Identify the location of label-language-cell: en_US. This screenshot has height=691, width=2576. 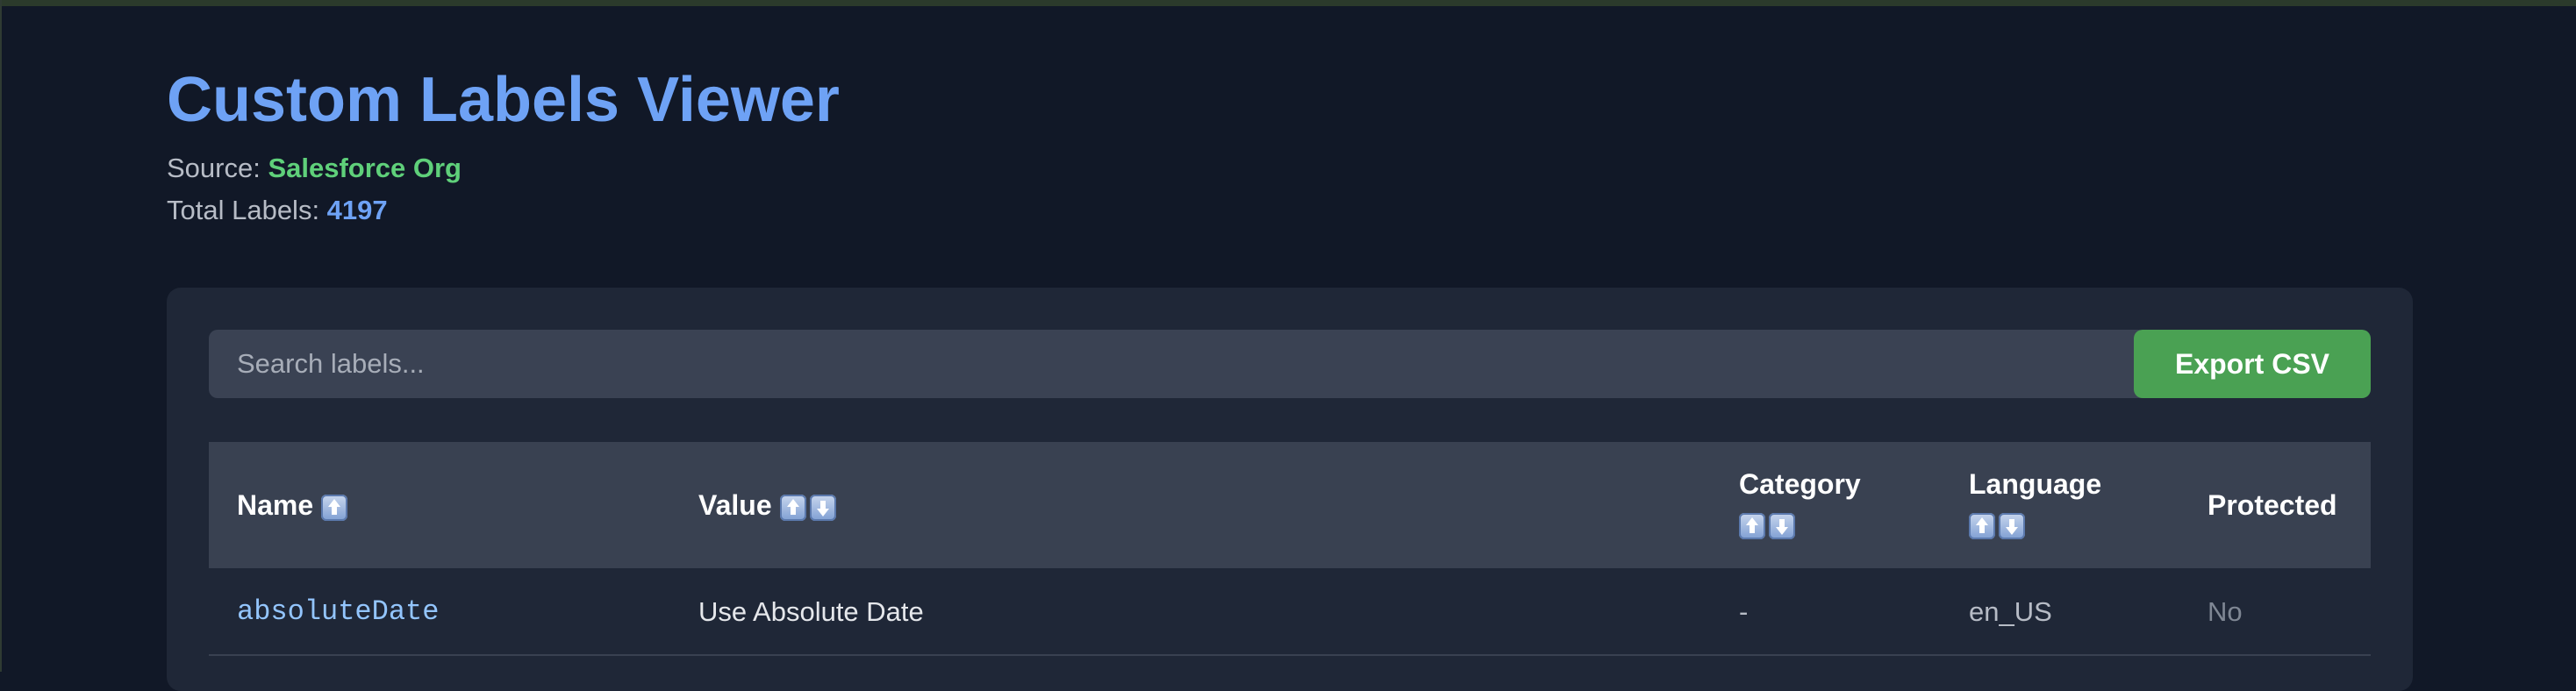
(2010, 612).